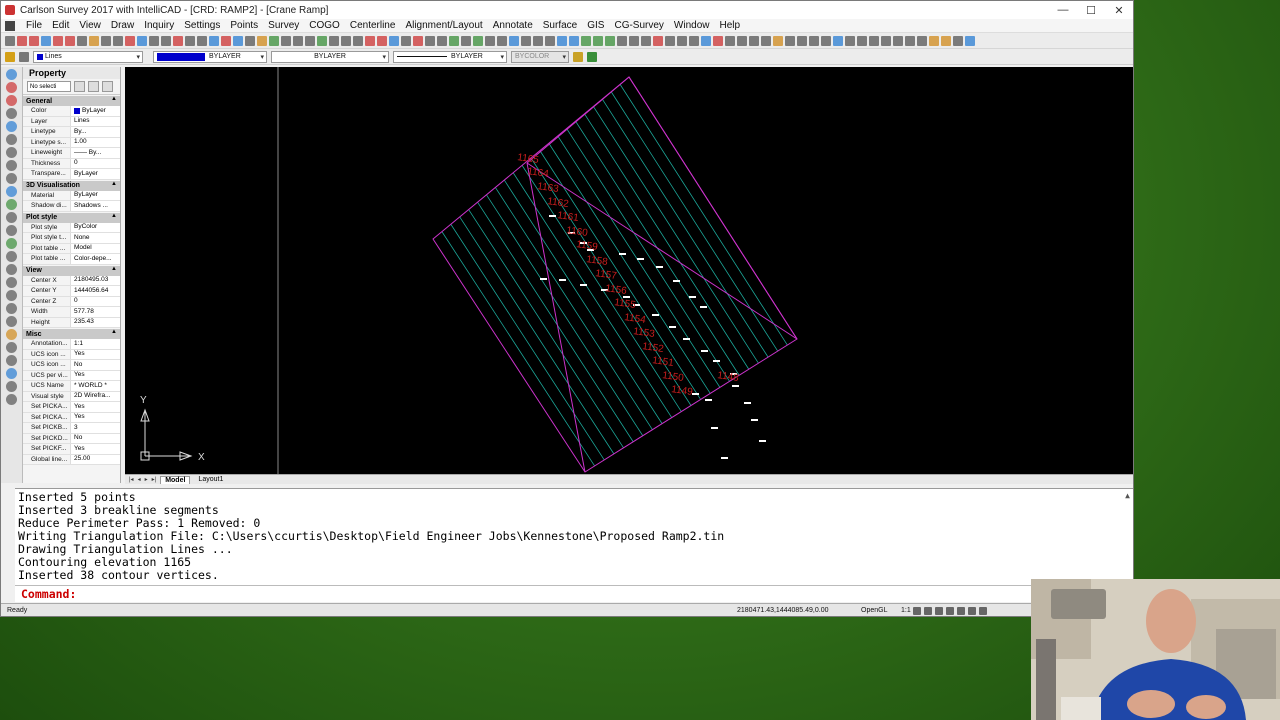  I want to click on property-row: Layer Lines, so click(71, 121).